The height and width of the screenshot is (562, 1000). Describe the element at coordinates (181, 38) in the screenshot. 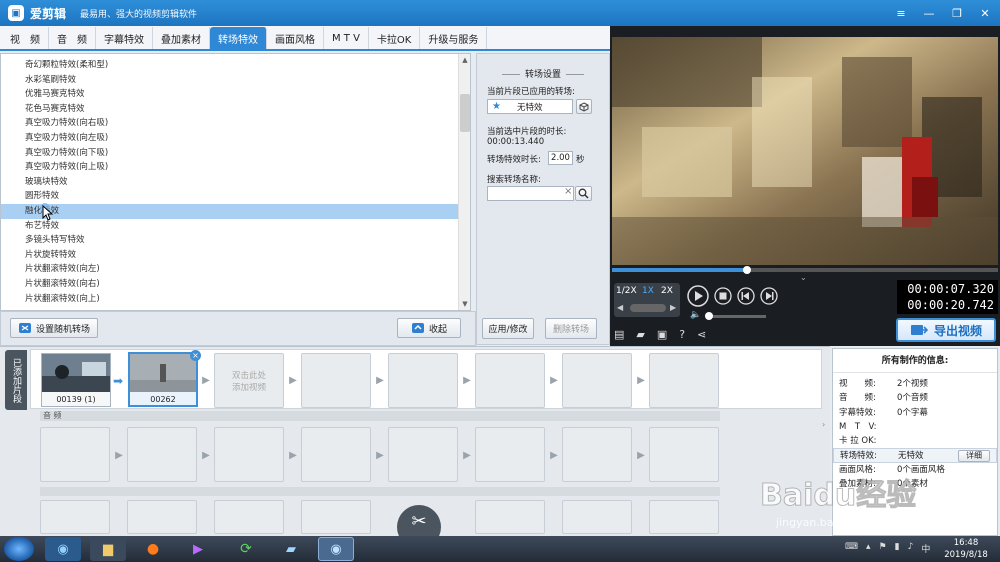

I see `tab-overlay: 叠加素材` at that location.